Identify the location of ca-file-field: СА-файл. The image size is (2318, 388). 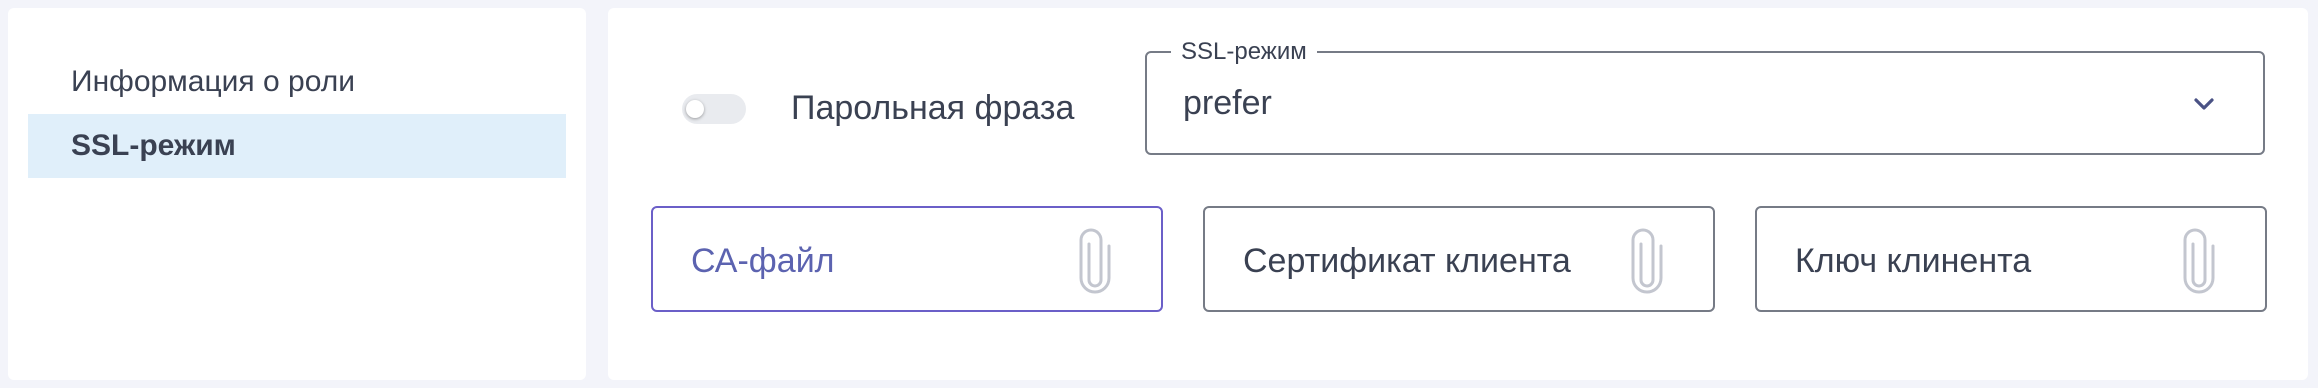
(907, 259).